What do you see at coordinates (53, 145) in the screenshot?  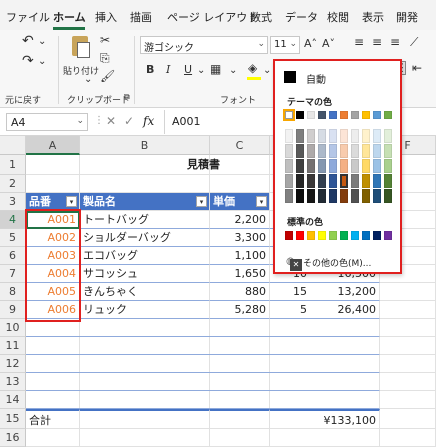 I see `column-header-a: A` at bounding box center [53, 145].